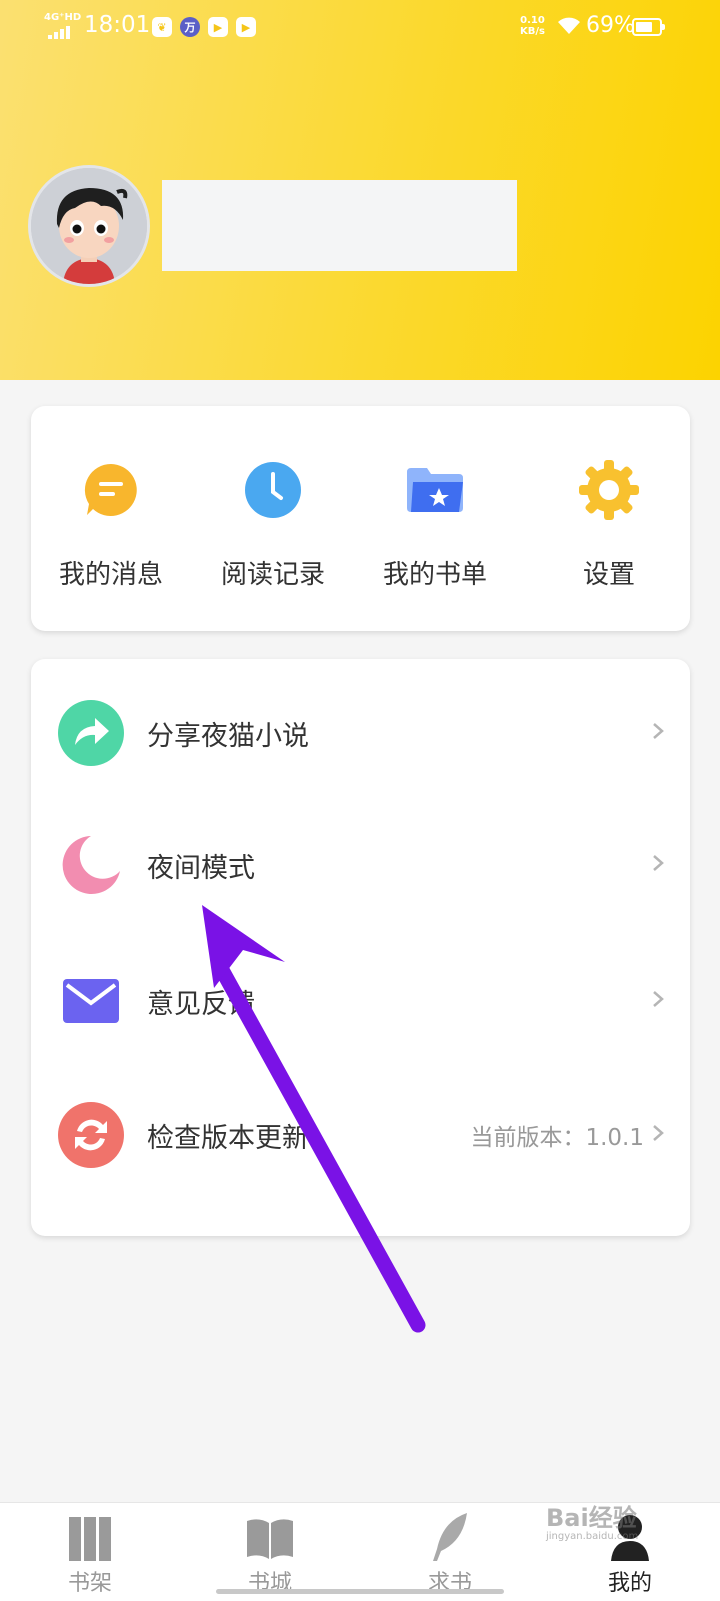 This screenshot has width=720, height=1601. What do you see at coordinates (360, 865) in the screenshot?
I see `menu-item-night-mode: 夜间模式` at bounding box center [360, 865].